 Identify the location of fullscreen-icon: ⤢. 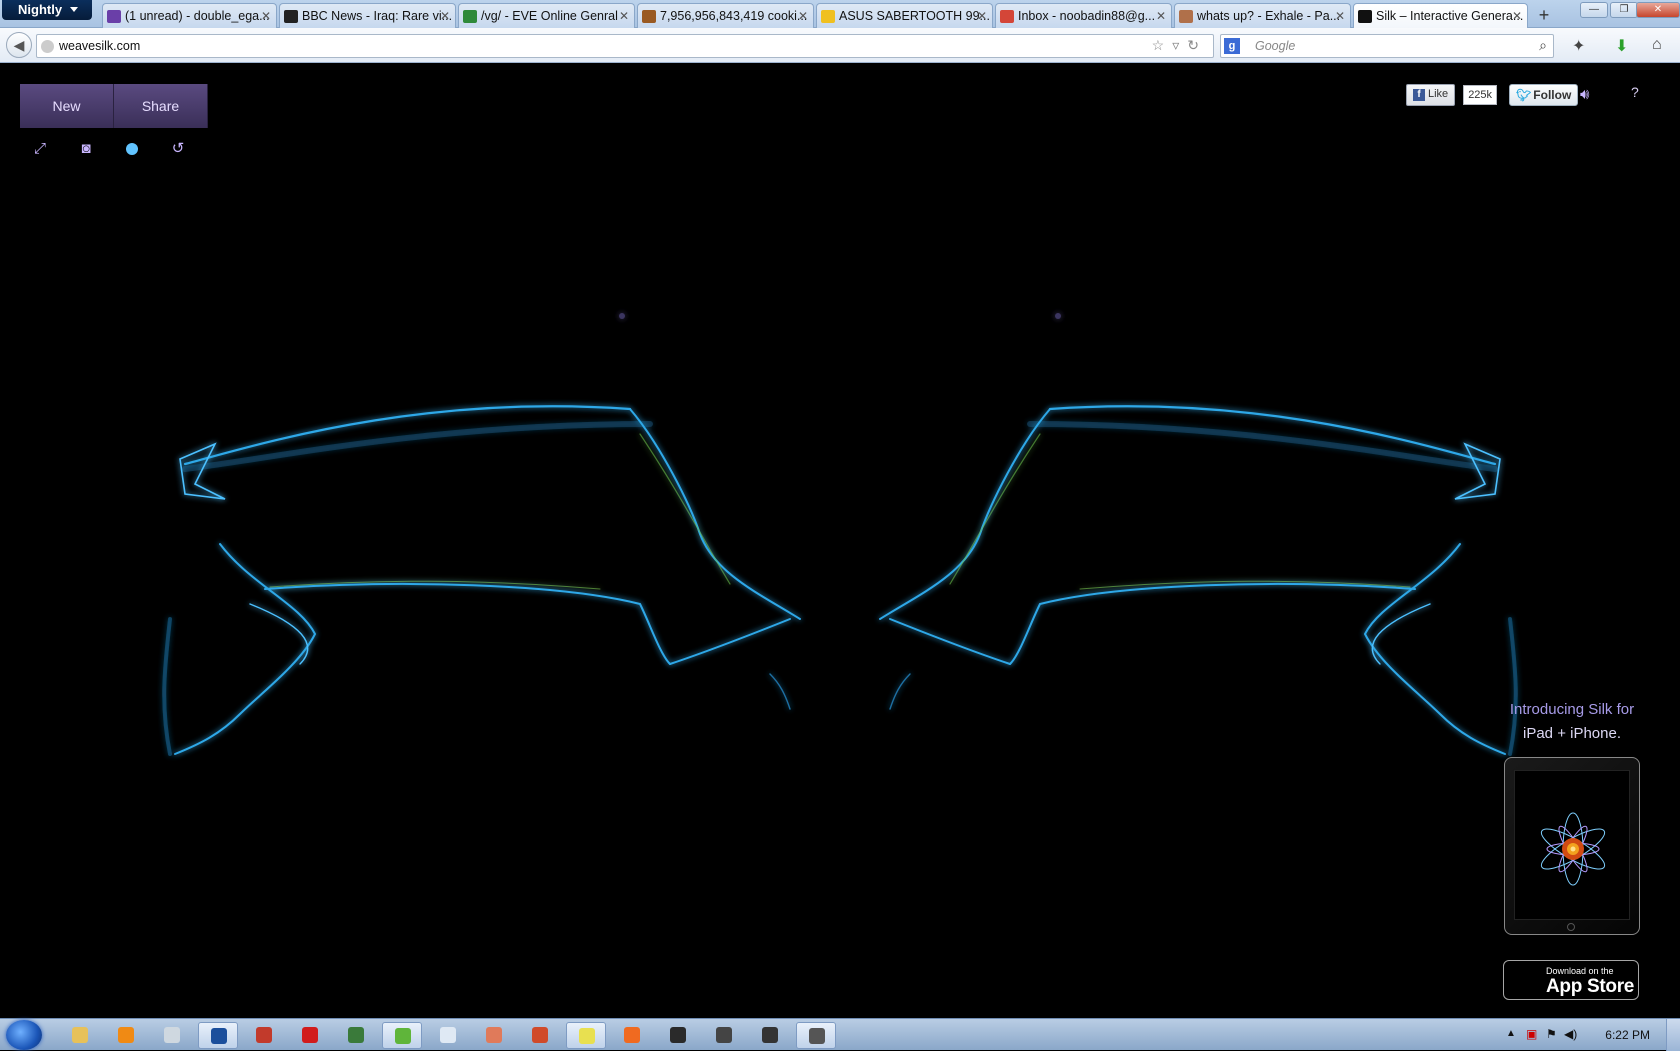
(40, 149).